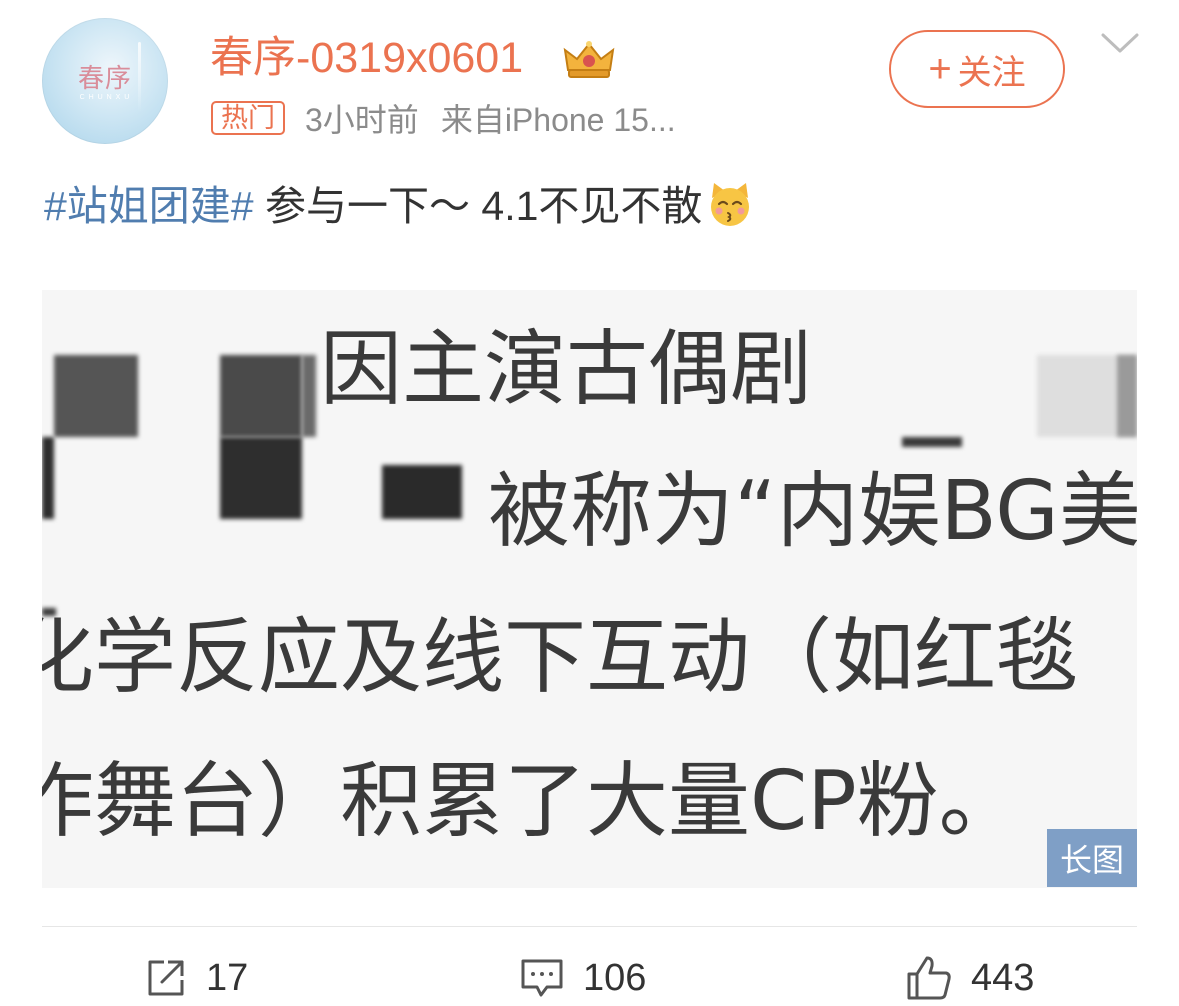 The width and height of the screenshot is (1179, 1006). I want to click on repost-icon, so click(166, 978).